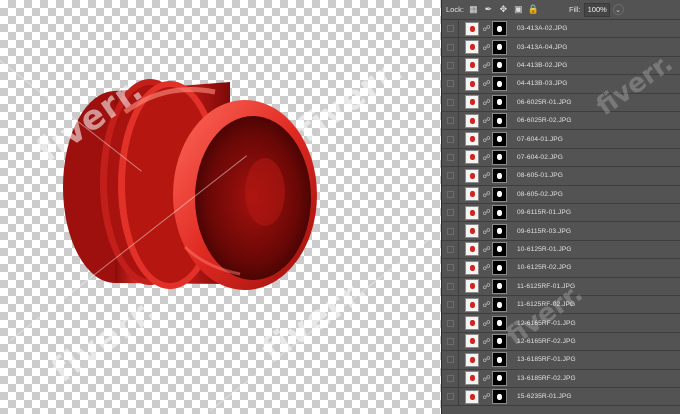 This screenshot has width=680, height=414. I want to click on layer-row: ☍ 07-604-01.JPG, so click(561, 139).